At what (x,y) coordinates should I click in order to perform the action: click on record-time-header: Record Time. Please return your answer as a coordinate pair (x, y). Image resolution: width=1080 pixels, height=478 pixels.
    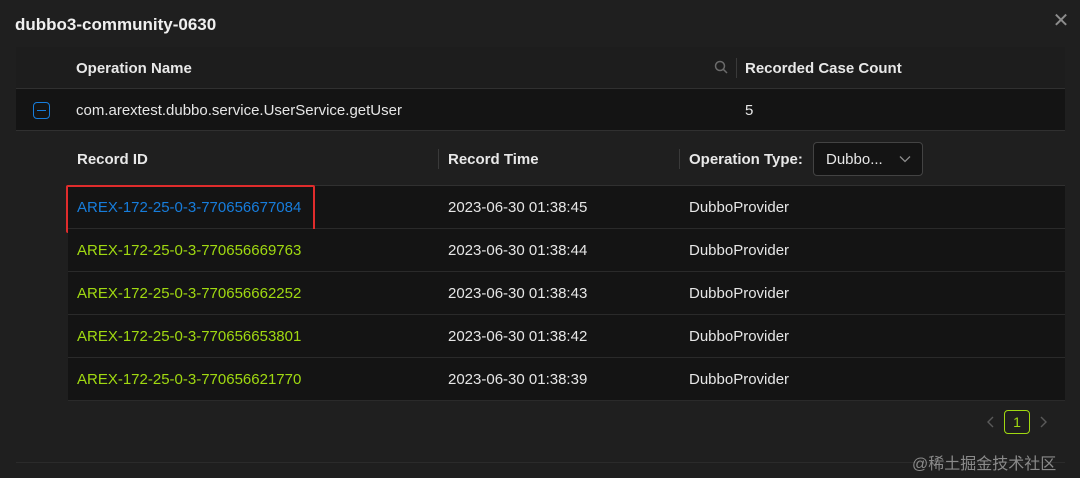
    Looking at the image, I should click on (493, 159).